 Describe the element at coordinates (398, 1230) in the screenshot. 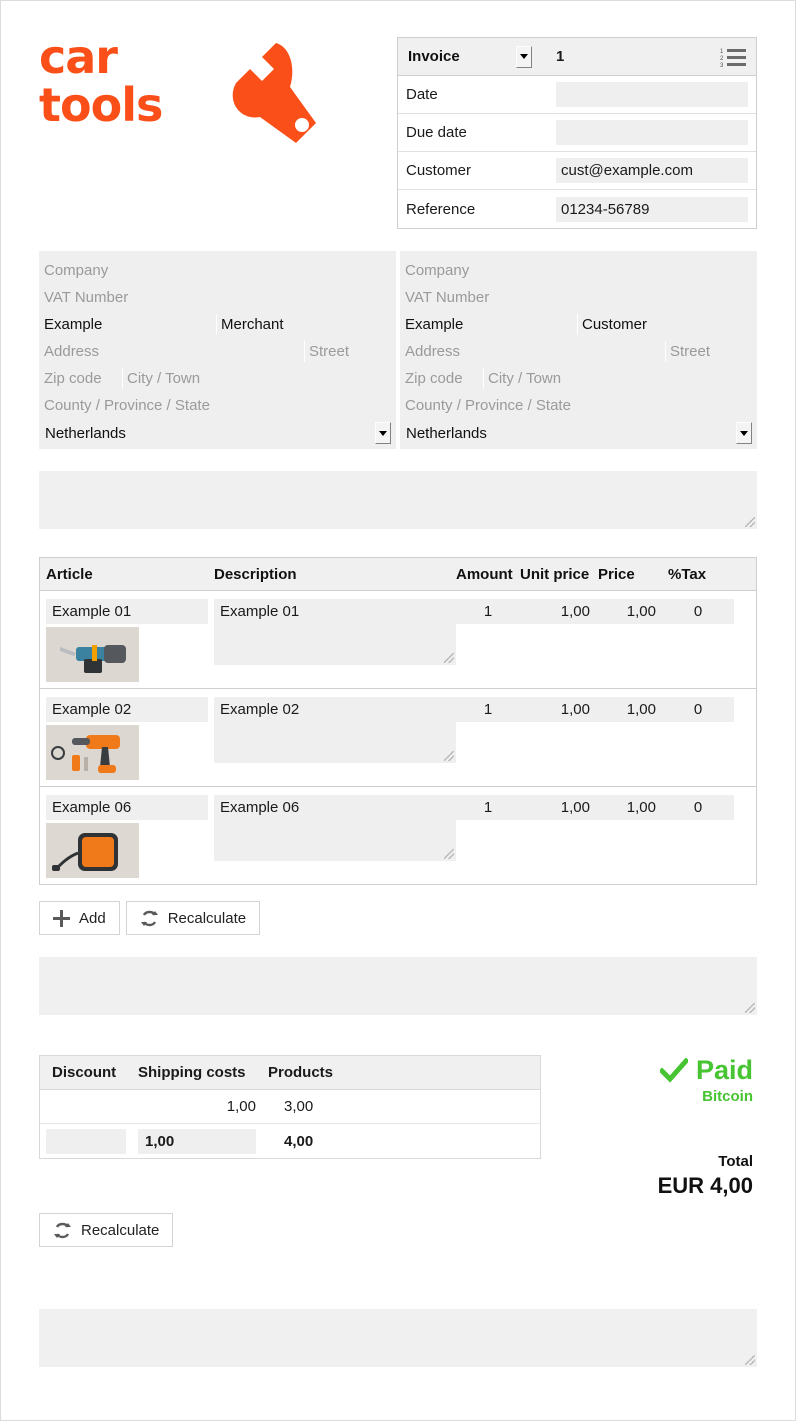

I see `totals-actions: Recalculate` at that location.